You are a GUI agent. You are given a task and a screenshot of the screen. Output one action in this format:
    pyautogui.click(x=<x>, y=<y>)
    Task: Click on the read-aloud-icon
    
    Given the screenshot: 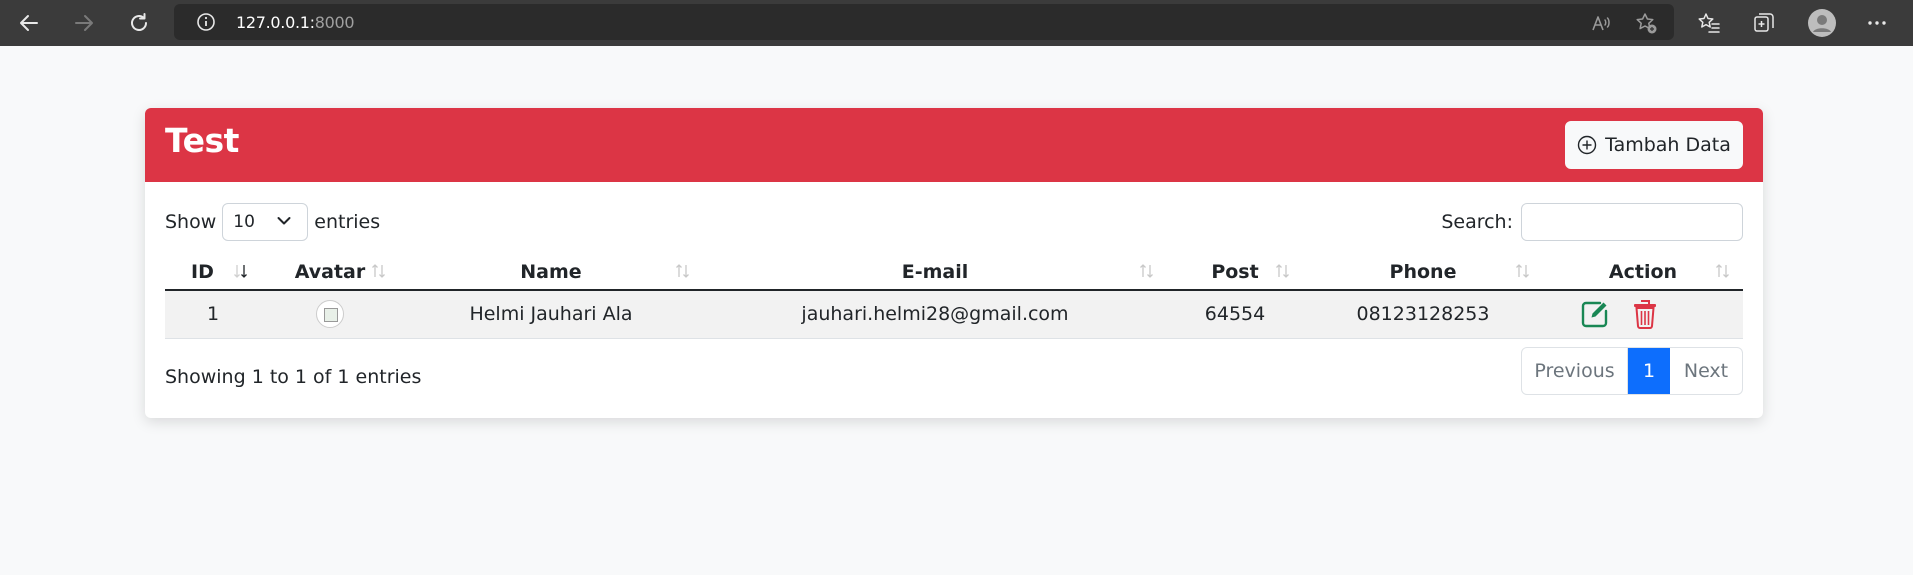 What is the action you would take?
    pyautogui.click(x=1601, y=23)
    